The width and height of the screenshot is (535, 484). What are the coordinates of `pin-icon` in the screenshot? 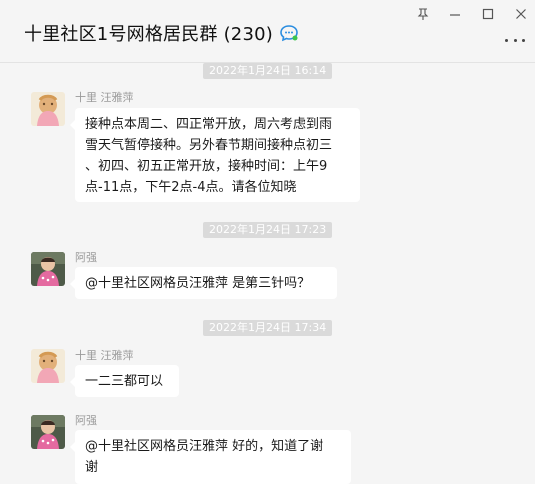 It's located at (423, 14).